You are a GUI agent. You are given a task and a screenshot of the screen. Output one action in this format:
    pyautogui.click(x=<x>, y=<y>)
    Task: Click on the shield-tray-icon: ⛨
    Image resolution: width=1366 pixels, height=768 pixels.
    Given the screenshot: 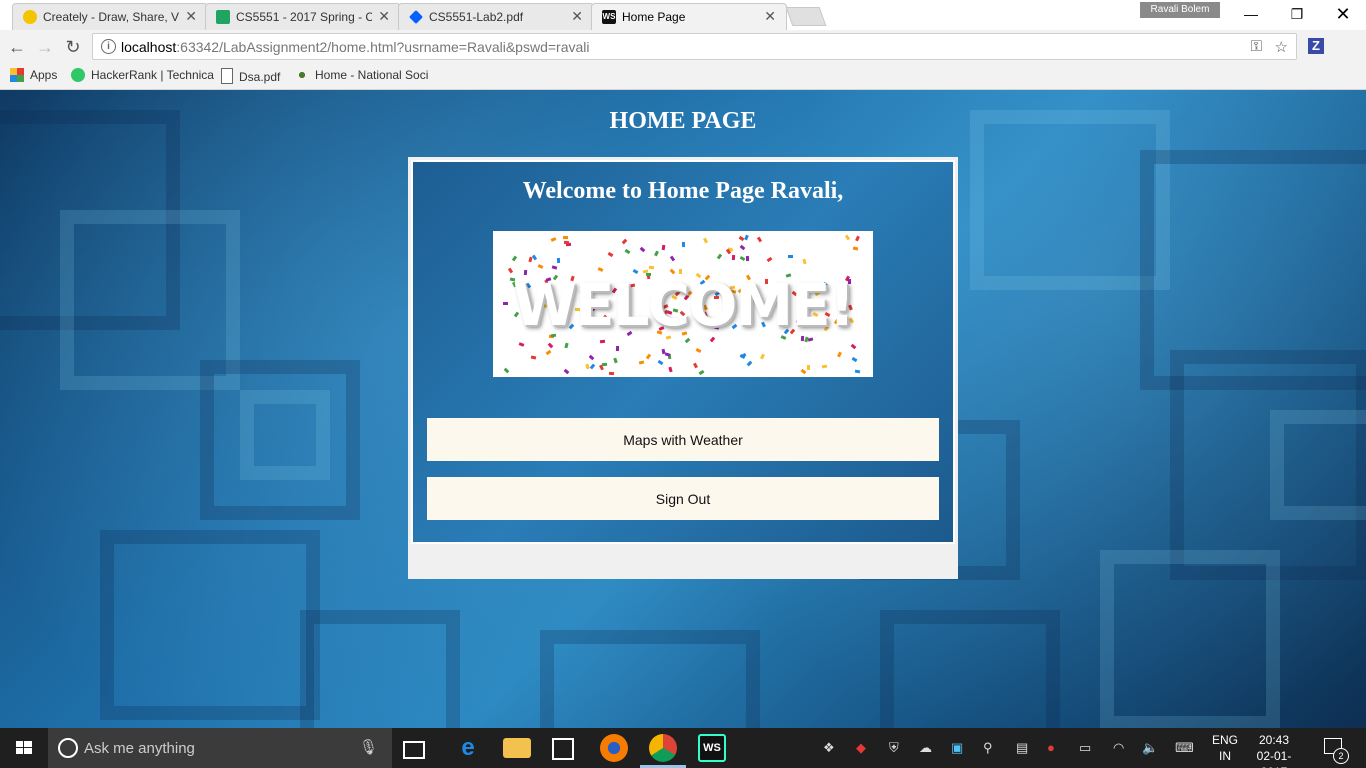 What is the action you would take?
    pyautogui.click(x=894, y=748)
    